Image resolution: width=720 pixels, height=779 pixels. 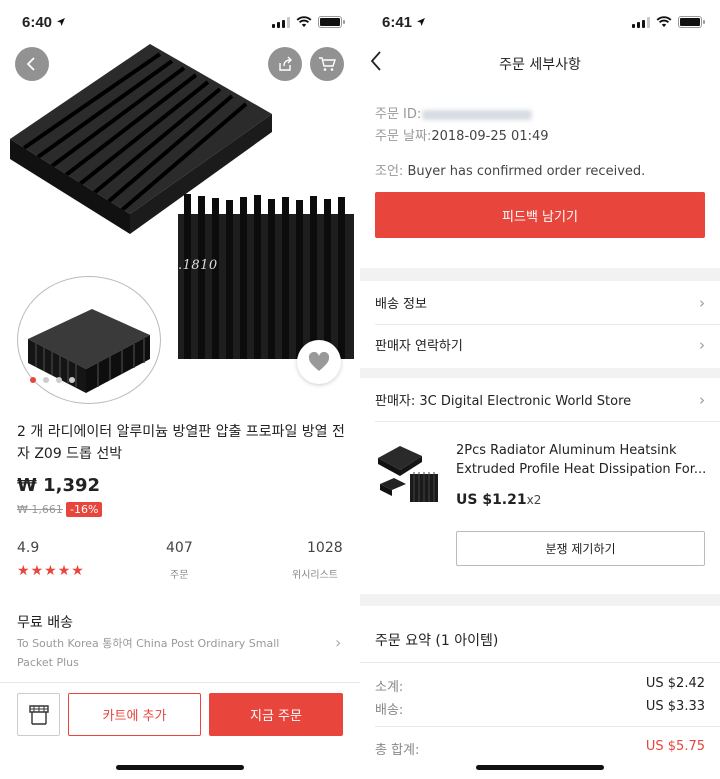 What do you see at coordinates (179, 575) in the screenshot?
I see `orders-label: 주문` at bounding box center [179, 575].